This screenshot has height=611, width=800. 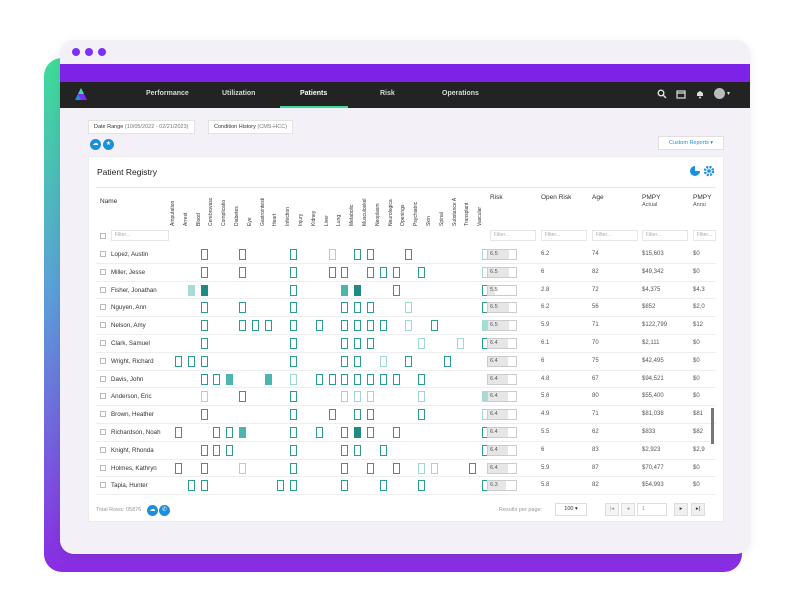 What do you see at coordinates (406, 380) in the screenshot?
I see `table-row: Davis, John 6.4 4.8 67 $94,521 $0` at bounding box center [406, 380].